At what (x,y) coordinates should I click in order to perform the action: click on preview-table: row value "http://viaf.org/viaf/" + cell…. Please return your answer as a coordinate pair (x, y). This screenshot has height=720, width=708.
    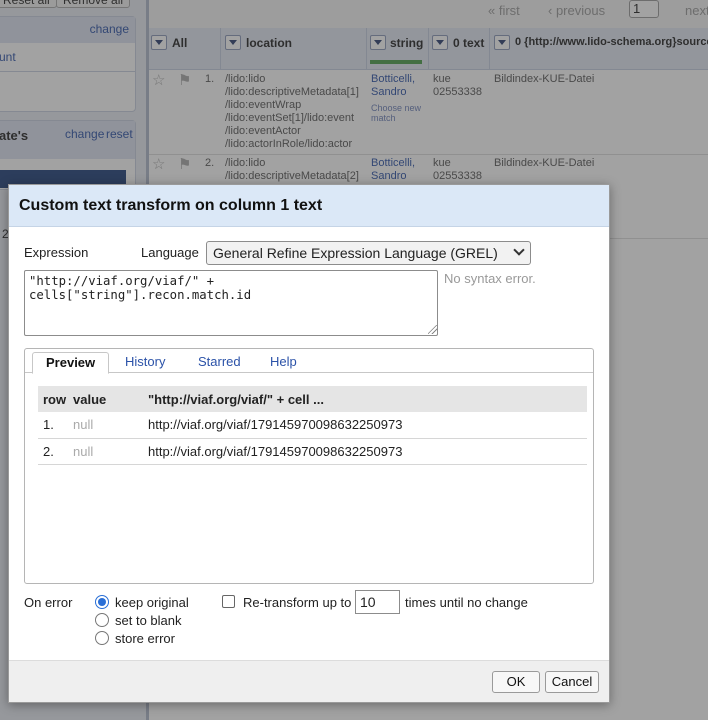
    Looking at the image, I should click on (312, 425).